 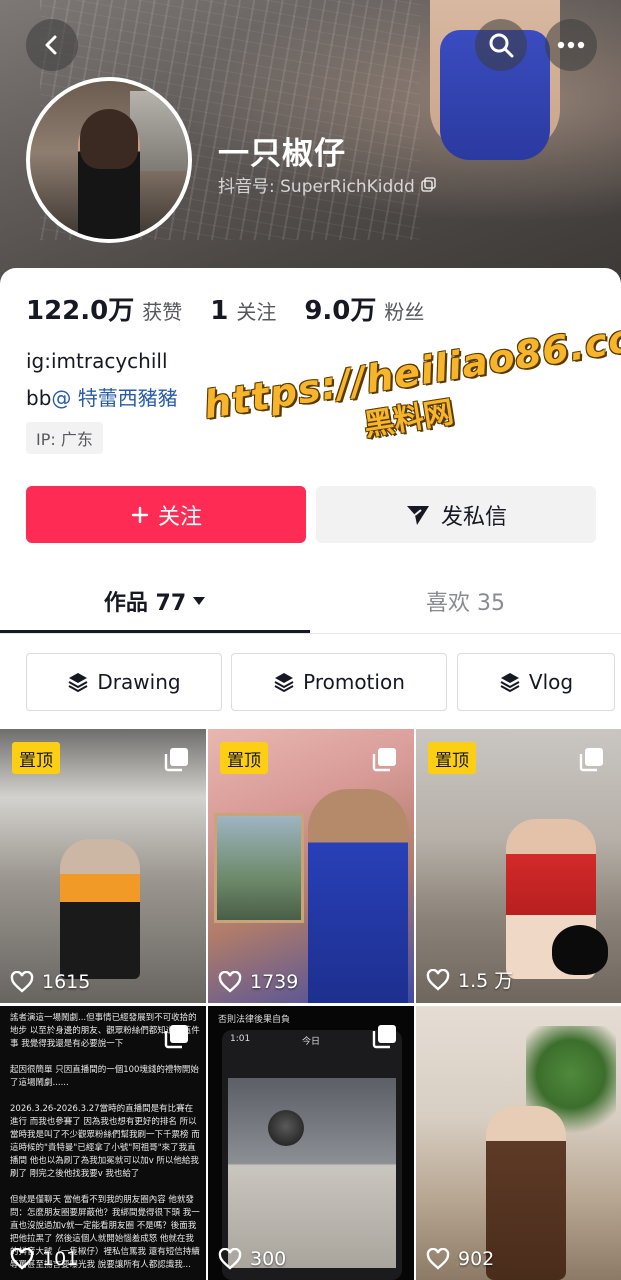 I want to click on video-like-count: 1615, so click(x=50, y=982).